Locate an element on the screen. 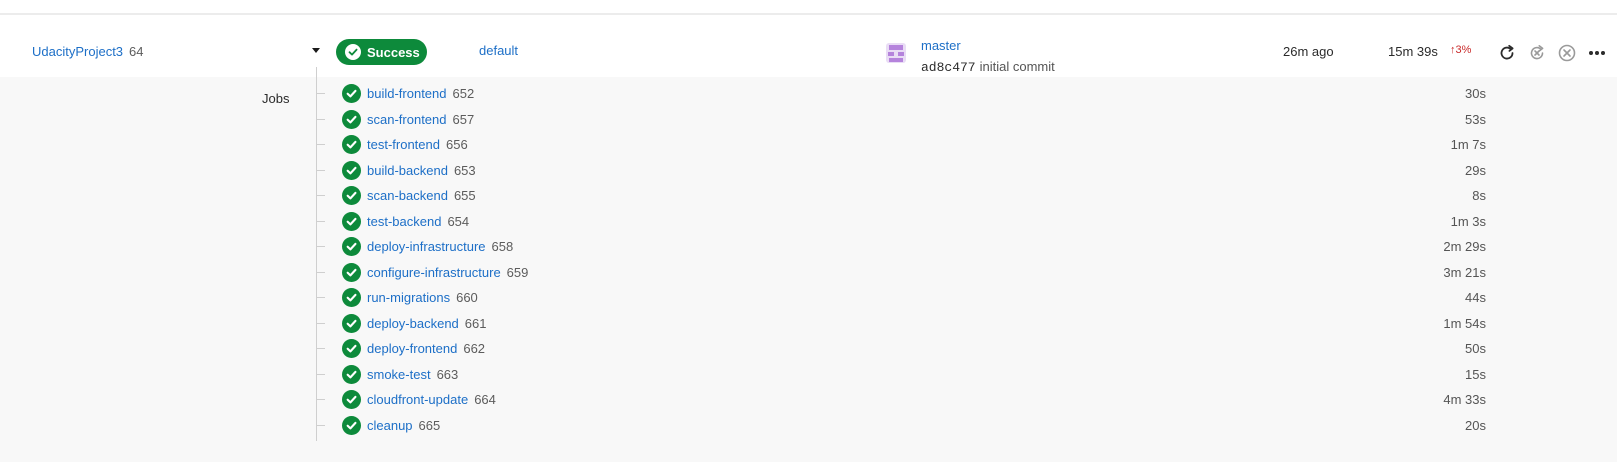 The height and width of the screenshot is (470, 1617). job-number: 662 is located at coordinates (474, 348).